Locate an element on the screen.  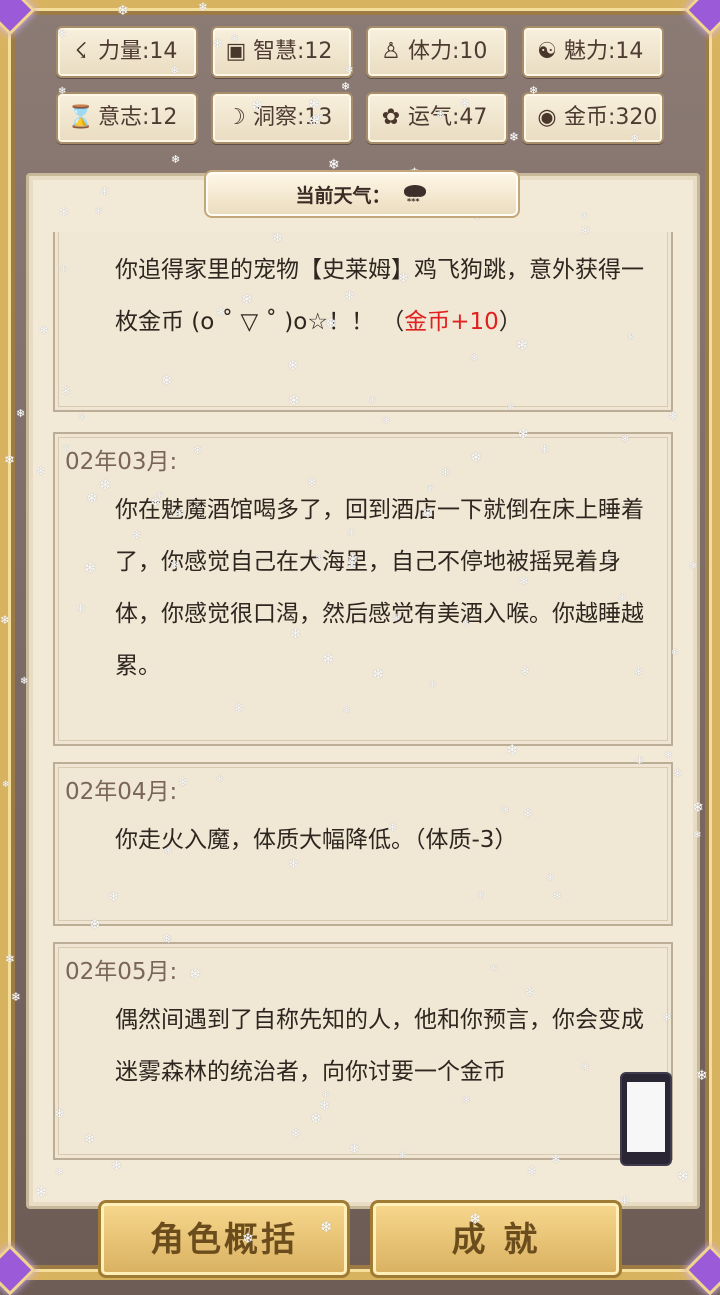
stat-strength: ☇ 力量:14 is located at coordinates (127, 52).